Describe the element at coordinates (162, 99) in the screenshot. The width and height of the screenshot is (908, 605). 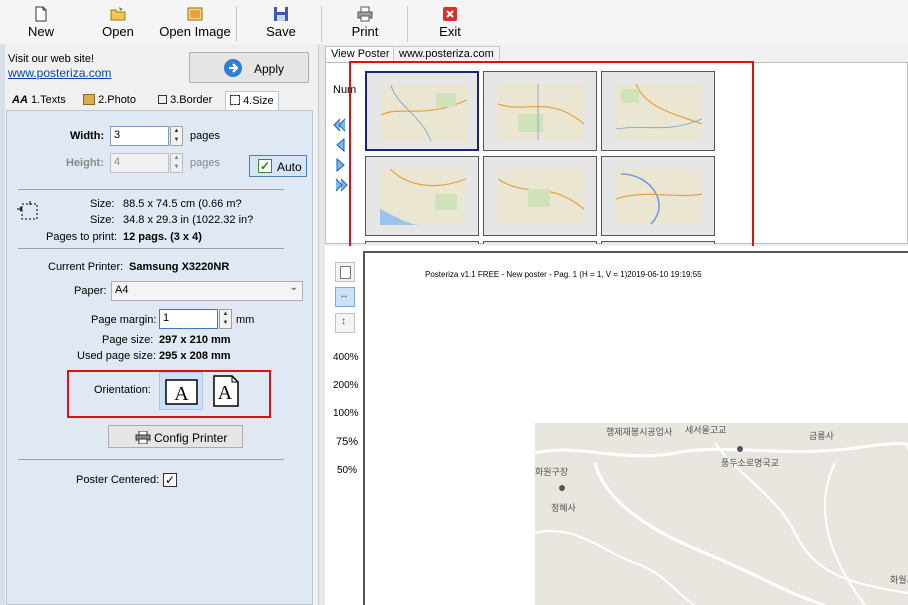
I see `border-tab-icon` at that location.